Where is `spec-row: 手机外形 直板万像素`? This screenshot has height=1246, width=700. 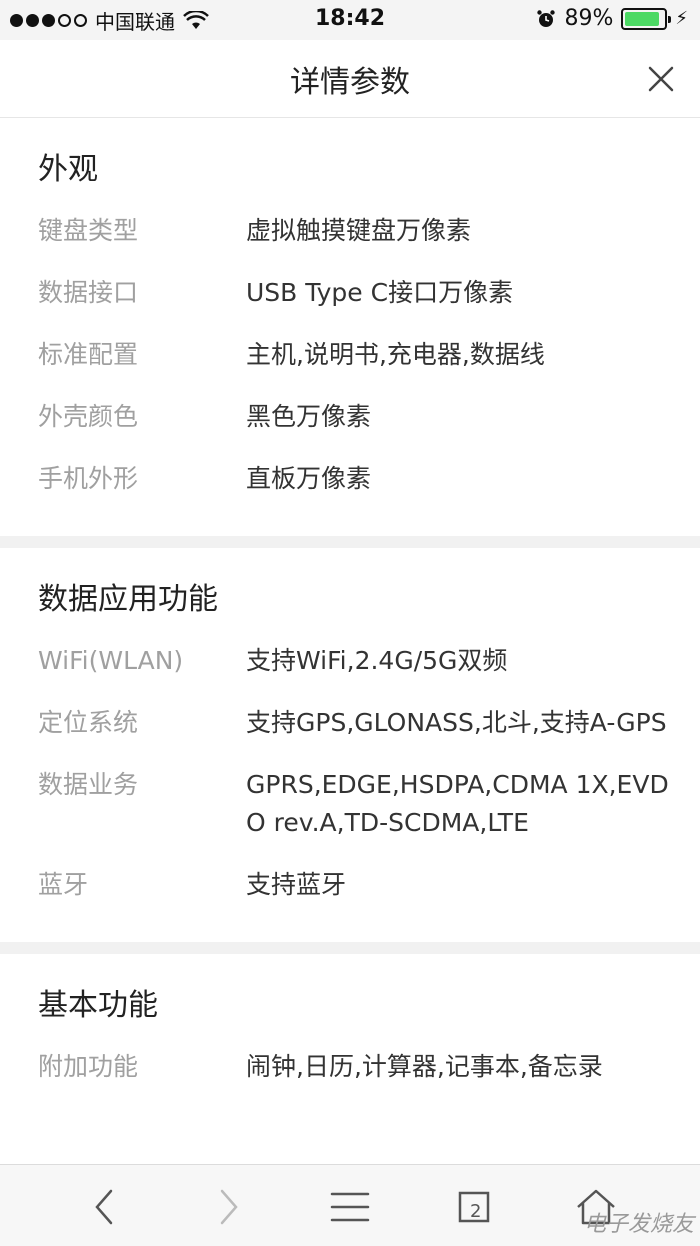 spec-row: 手机外形 直板万像素 is located at coordinates (350, 479).